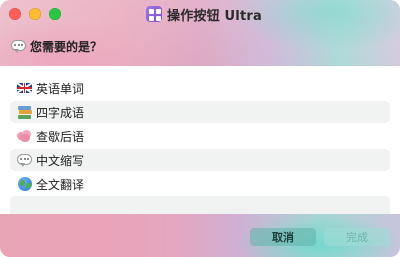 The width and height of the screenshot is (400, 257). What do you see at coordinates (200, 160) in the screenshot?
I see `option-abbreviation: 中文缩写` at bounding box center [200, 160].